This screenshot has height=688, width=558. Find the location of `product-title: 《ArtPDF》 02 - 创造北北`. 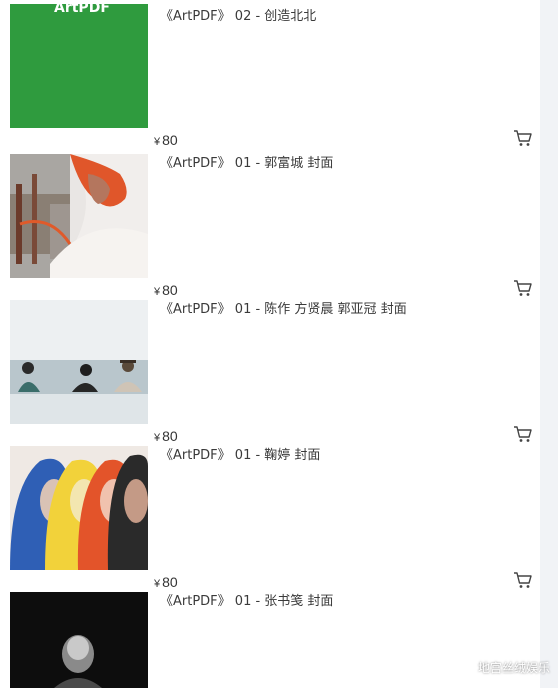

product-title: 《ArtPDF》 02 - 创造北北 is located at coordinates (238, 17).